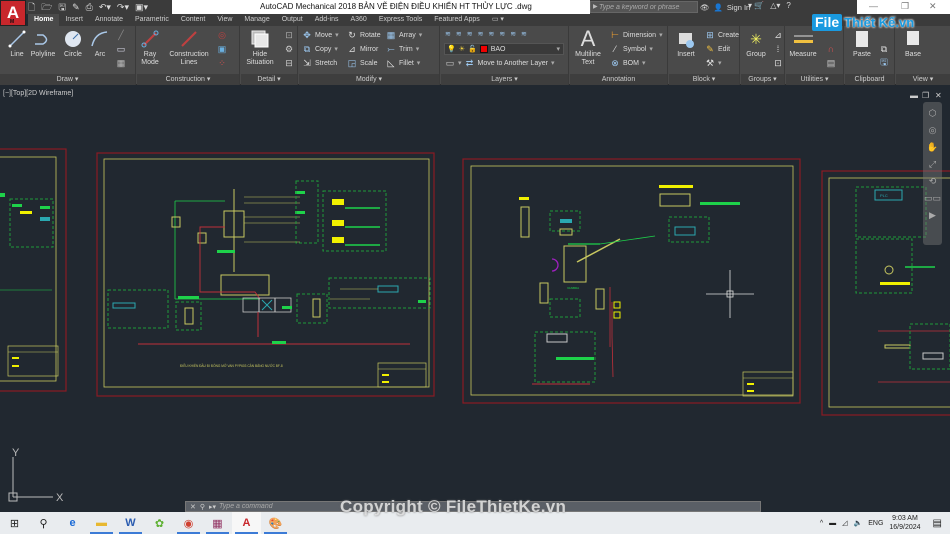 Image resolution: width=950 pixels, height=534 pixels. I want to click on autodesk-icon: △▾, so click(775, 5).